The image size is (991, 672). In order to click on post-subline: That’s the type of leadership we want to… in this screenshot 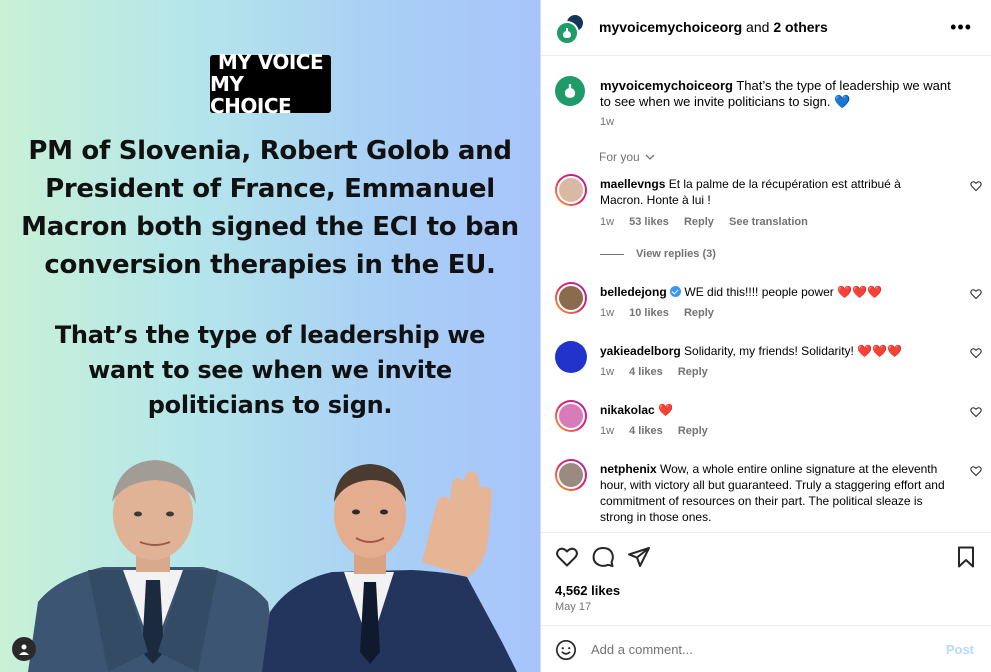, I will do `click(270, 370)`.